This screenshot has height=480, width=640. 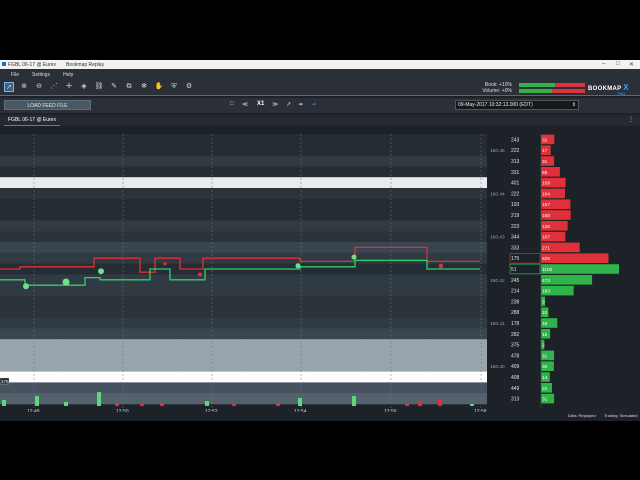 What do you see at coordinates (313, 104) in the screenshot?
I see `key-icon: ⊸` at bounding box center [313, 104].